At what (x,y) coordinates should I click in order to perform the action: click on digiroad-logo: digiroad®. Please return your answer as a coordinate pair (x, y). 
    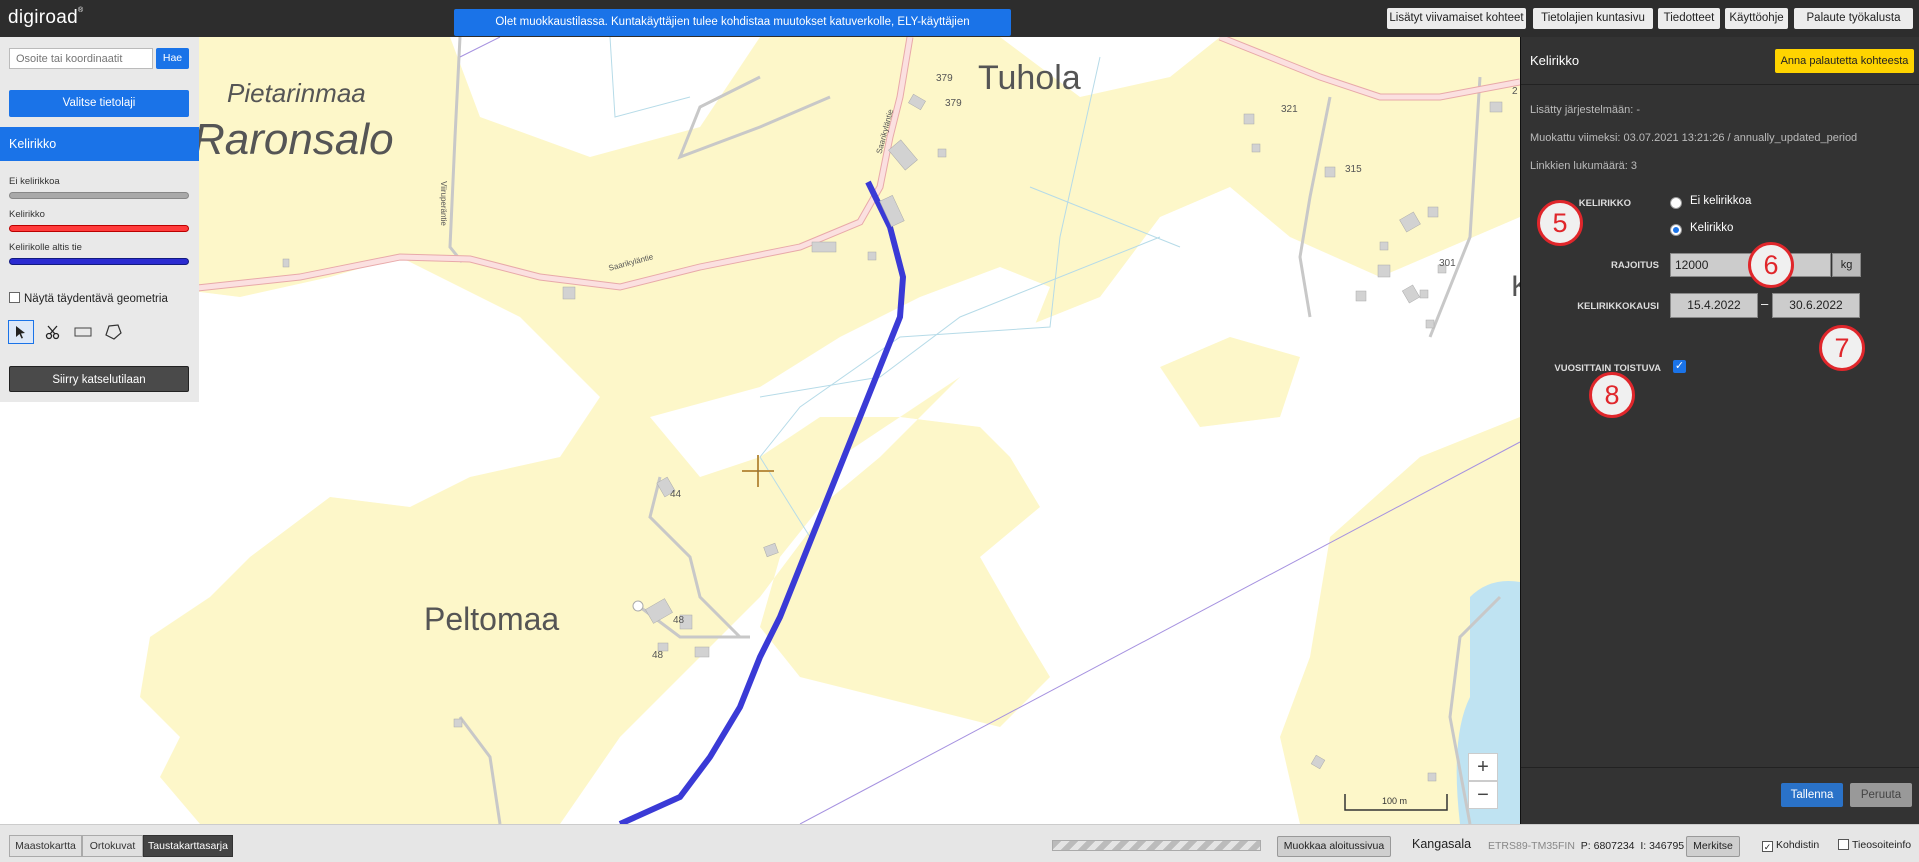
    Looking at the image, I should click on (45, 18).